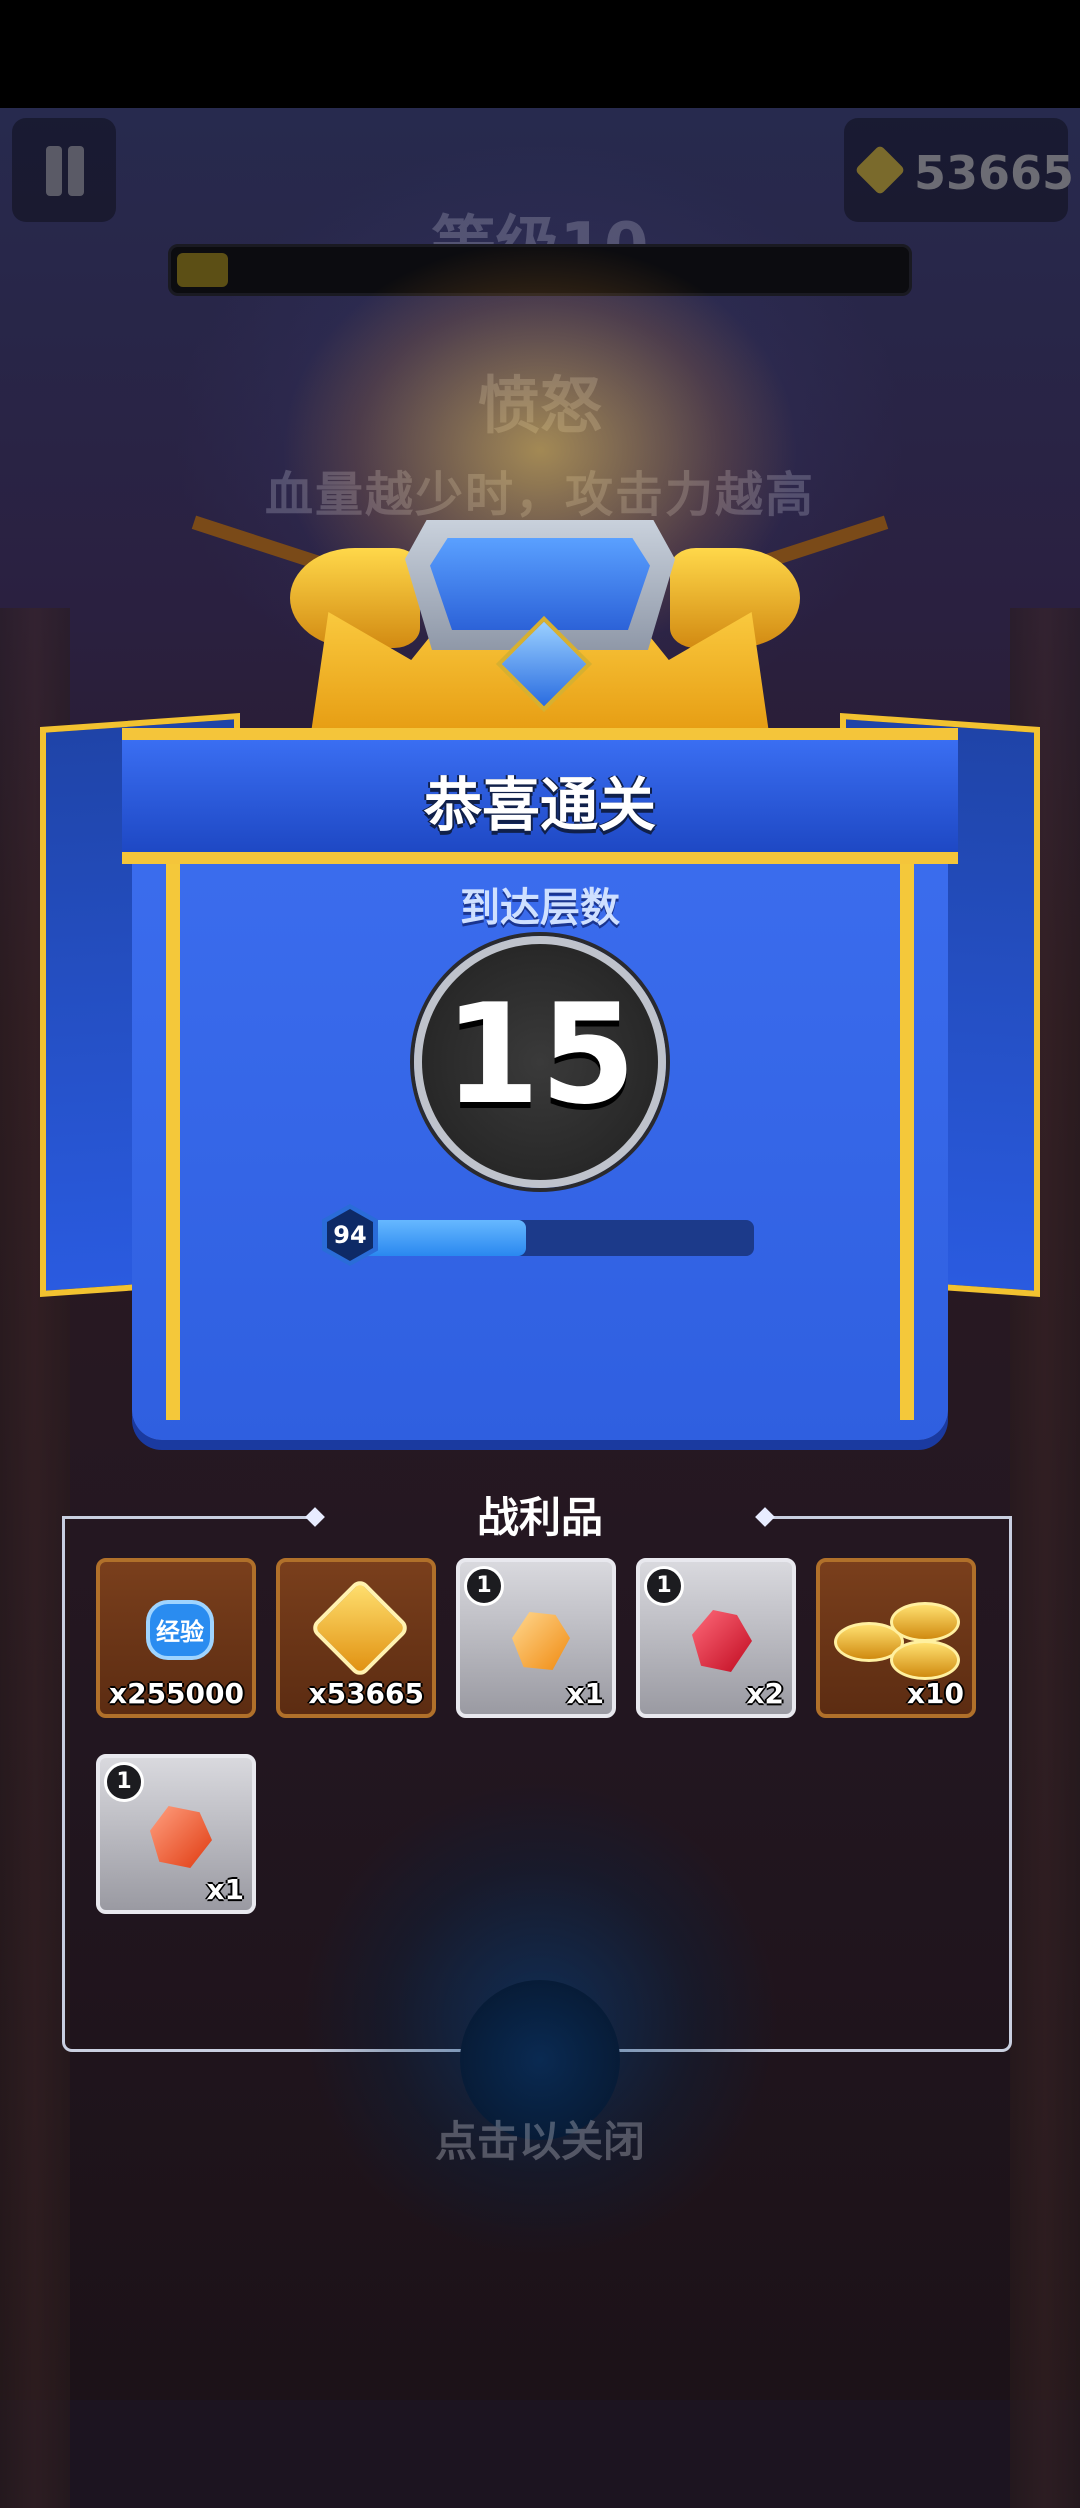  I want to click on loot-item-gold: x53665, so click(356, 1638).